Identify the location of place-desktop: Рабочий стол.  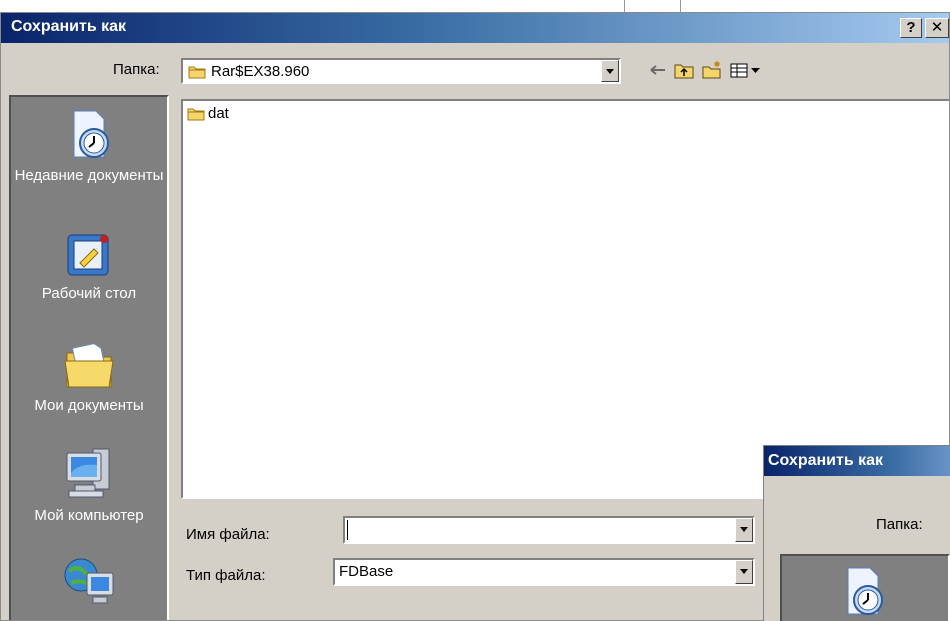
(89, 265).